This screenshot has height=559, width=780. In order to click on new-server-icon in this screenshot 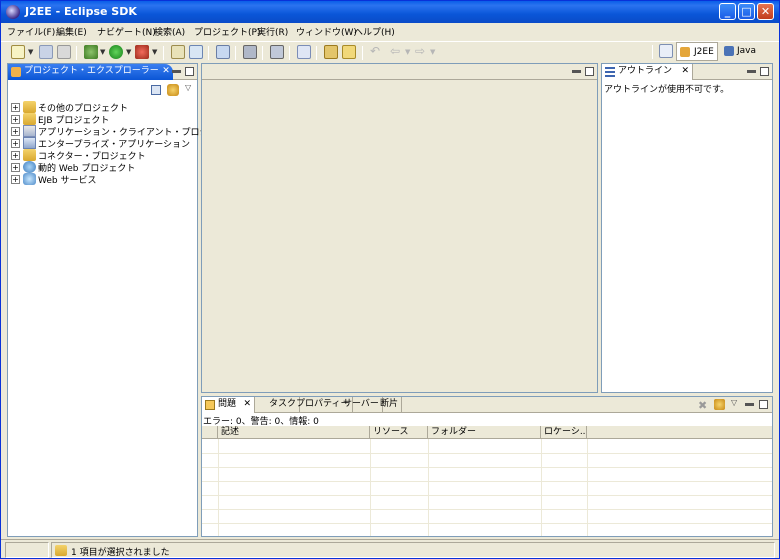, I will do `click(178, 52)`.